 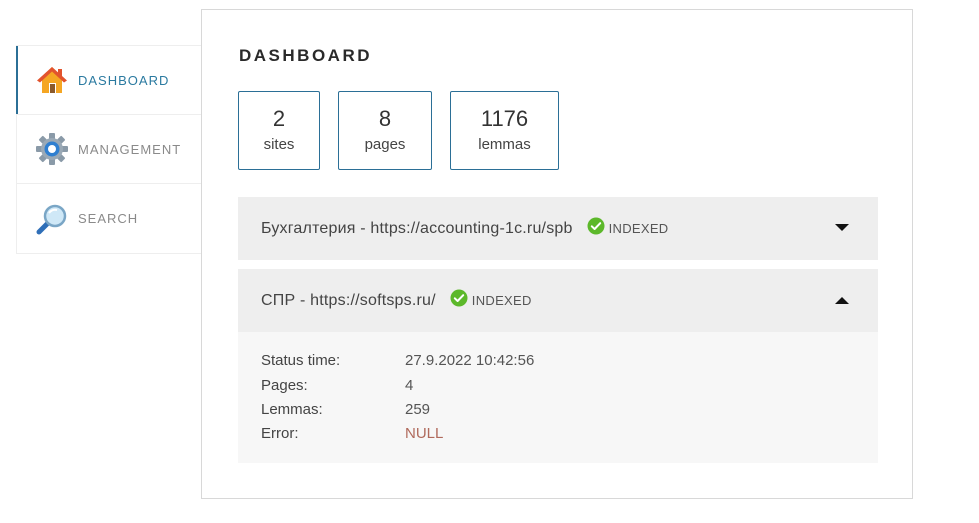 I want to click on page-title: DASHBOARD, so click(x=305, y=55).